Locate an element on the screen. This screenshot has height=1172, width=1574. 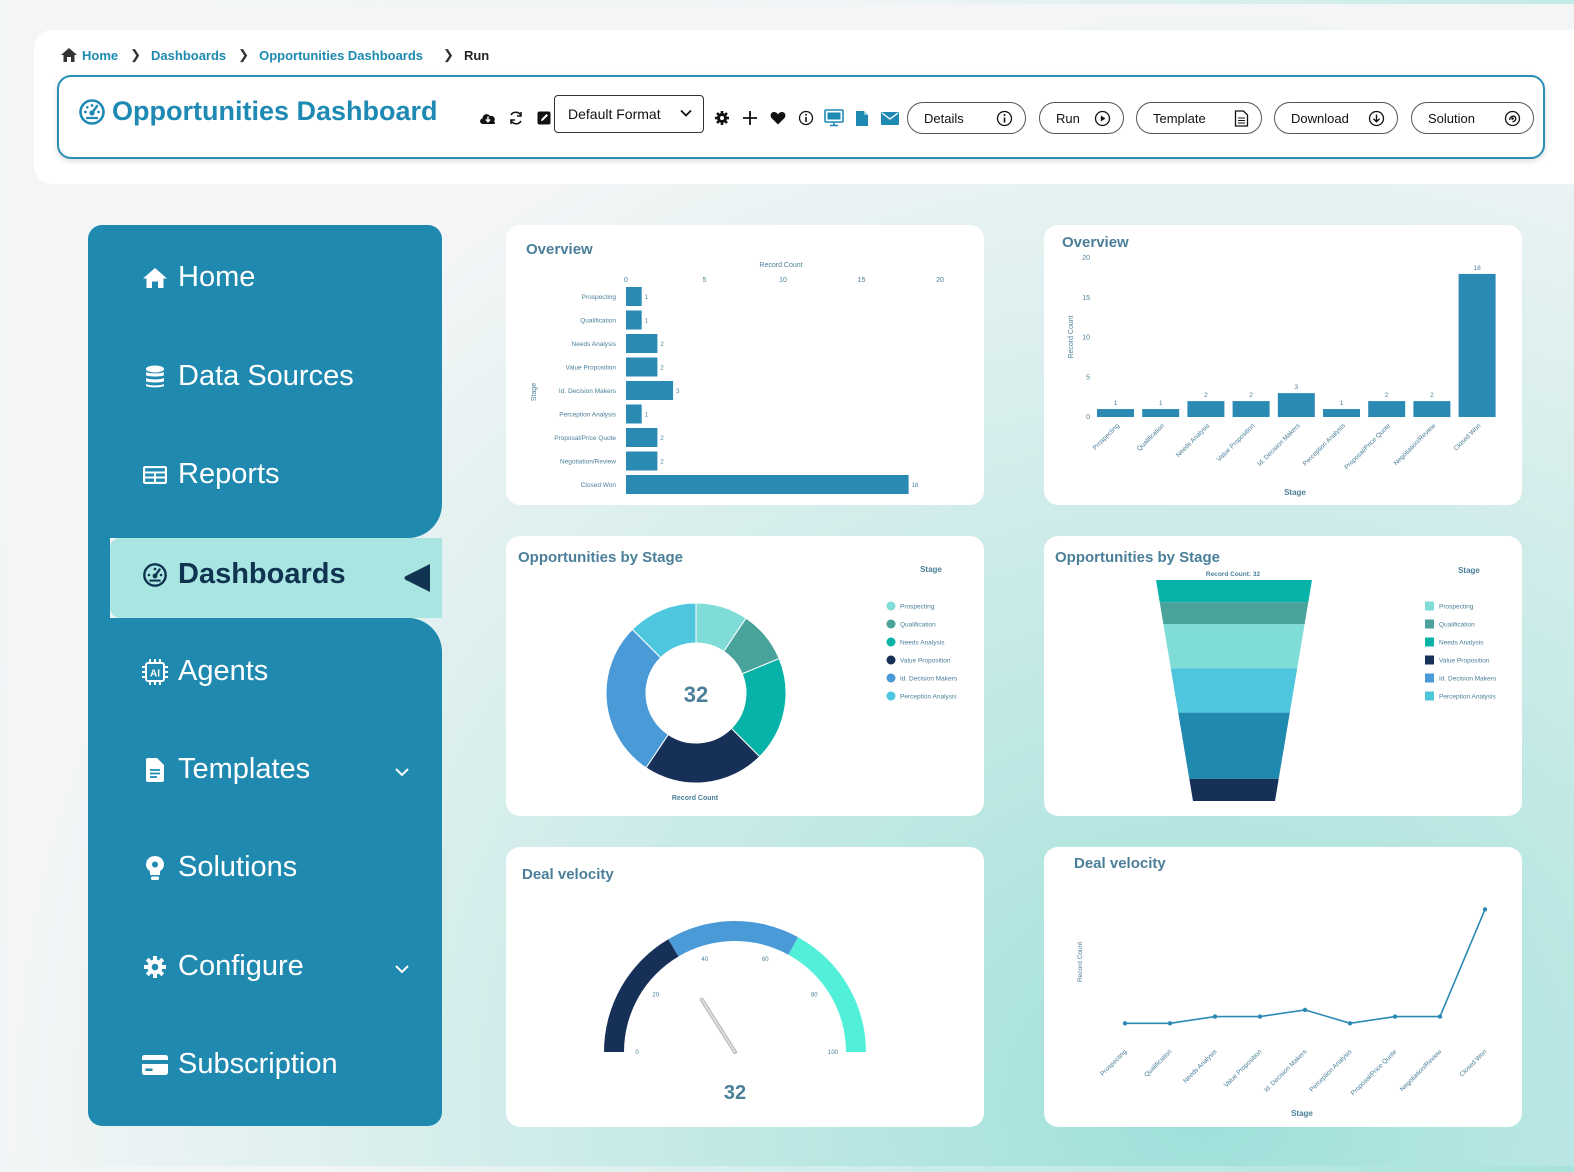
data-label: 18 is located at coordinates (1477, 268).